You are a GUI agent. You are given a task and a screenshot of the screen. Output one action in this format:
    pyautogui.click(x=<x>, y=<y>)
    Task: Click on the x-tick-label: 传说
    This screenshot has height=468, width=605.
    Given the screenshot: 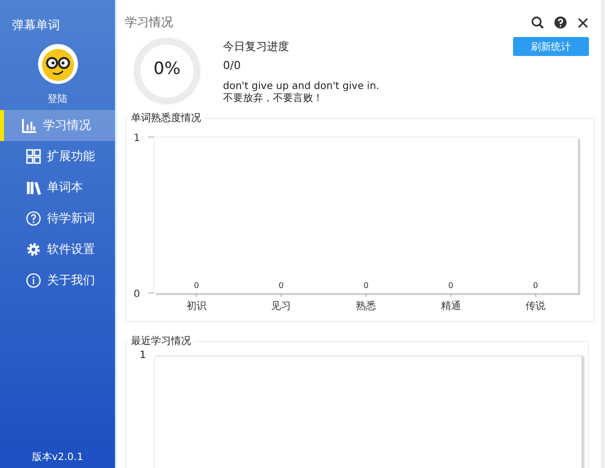 What is the action you would take?
    pyautogui.click(x=536, y=306)
    